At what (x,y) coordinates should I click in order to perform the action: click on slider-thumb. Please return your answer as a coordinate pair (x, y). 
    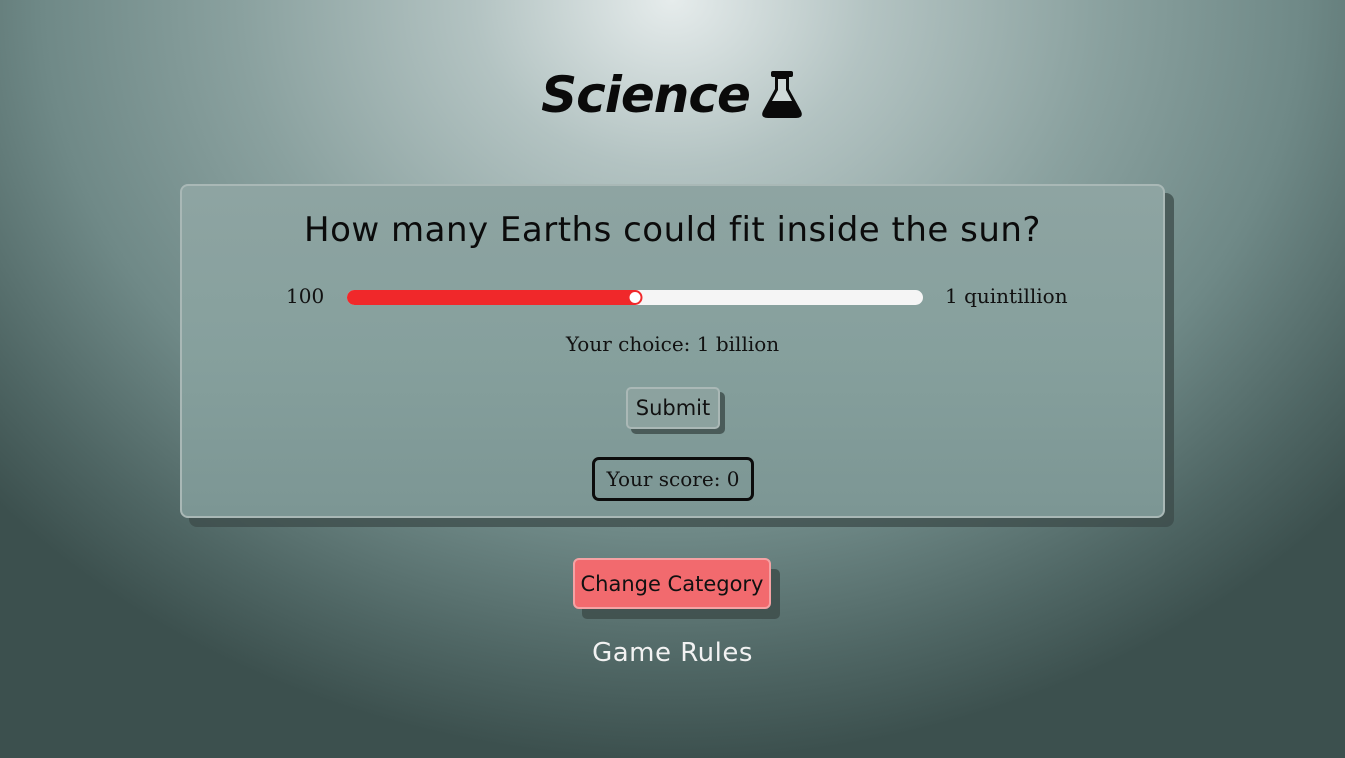
    Looking at the image, I should click on (635, 297).